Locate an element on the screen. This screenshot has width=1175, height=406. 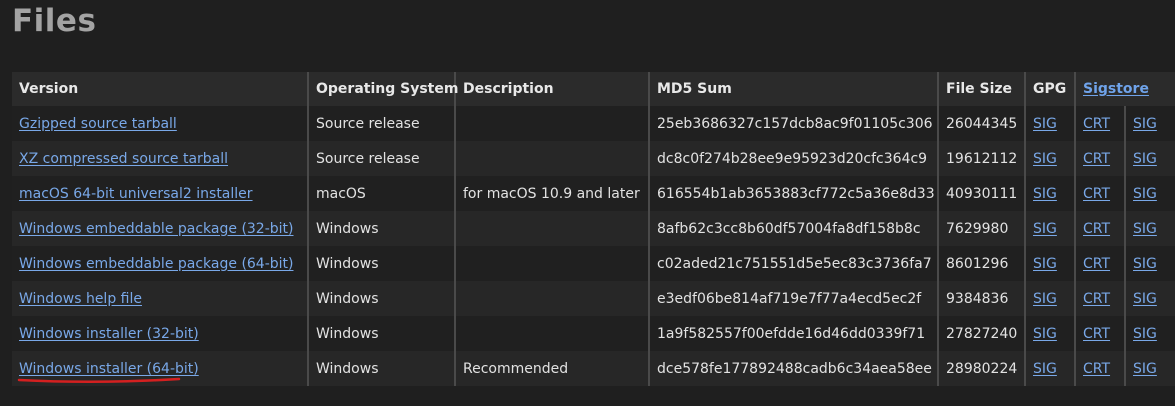
file-size-text: 27827240 is located at coordinates (982, 333).